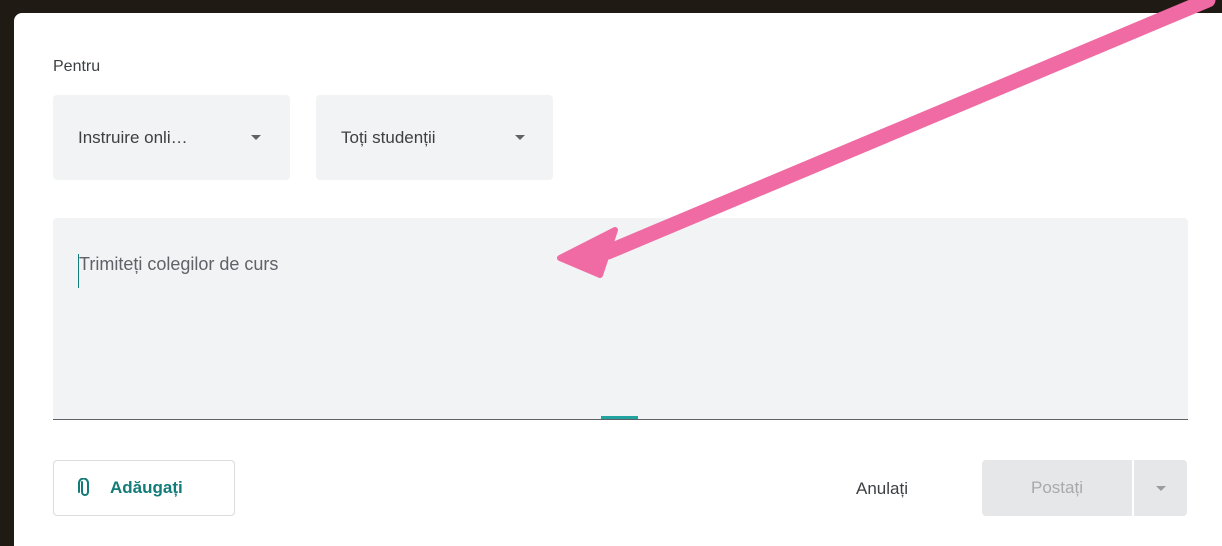 Image resolution: width=1222 pixels, height=546 pixels. I want to click on add-attachment-label: Adăugați, so click(146, 487).